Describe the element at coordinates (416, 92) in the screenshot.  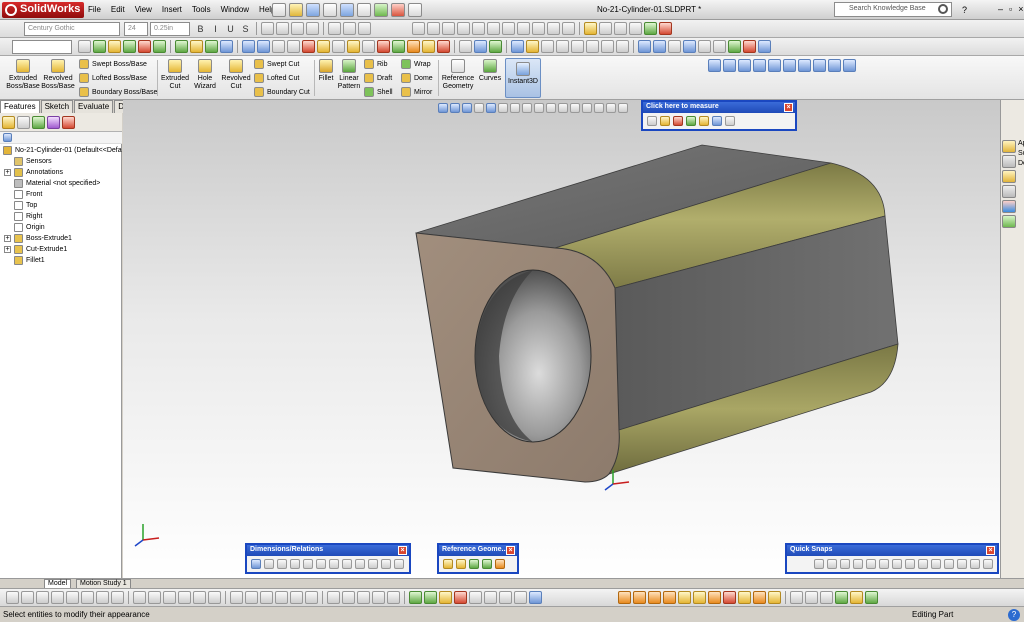
I see `mirror-button: Mirror` at that location.